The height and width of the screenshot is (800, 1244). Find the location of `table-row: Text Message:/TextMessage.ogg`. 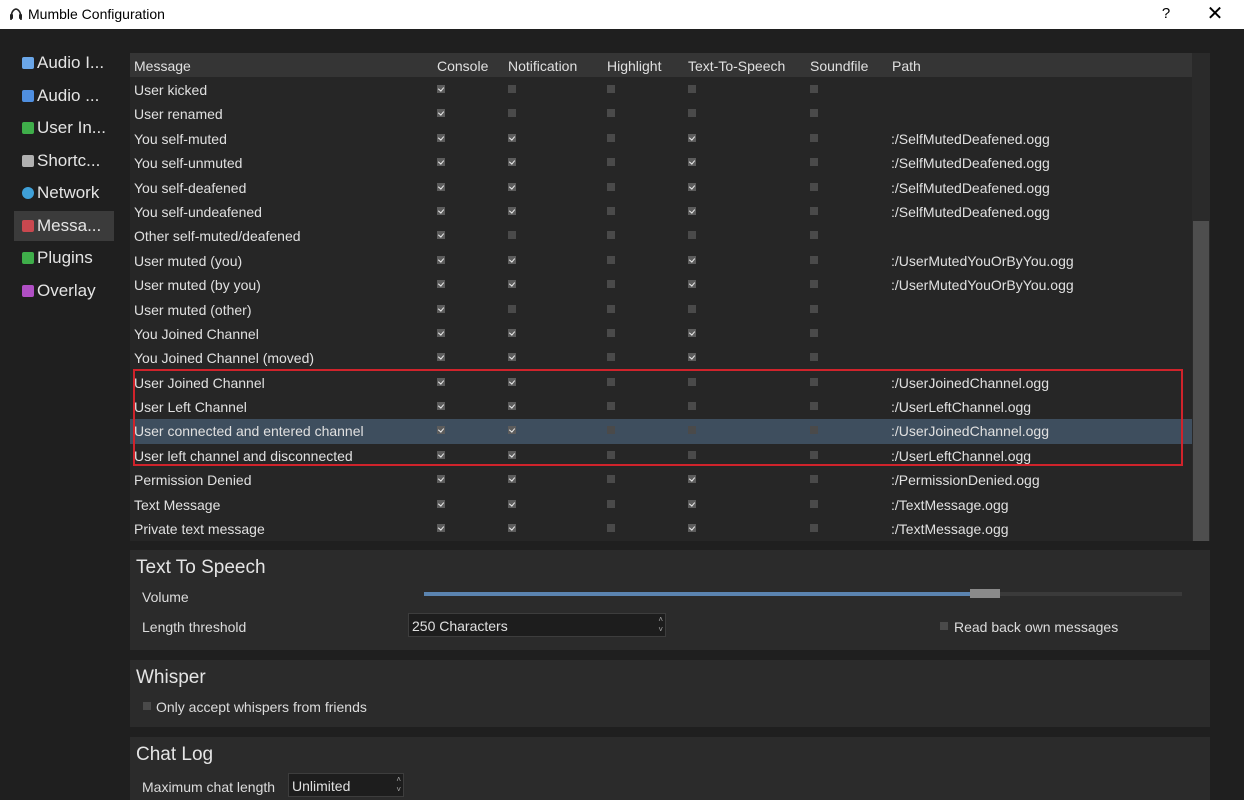

table-row: Text Message:/TextMessage.ogg is located at coordinates (661, 505).